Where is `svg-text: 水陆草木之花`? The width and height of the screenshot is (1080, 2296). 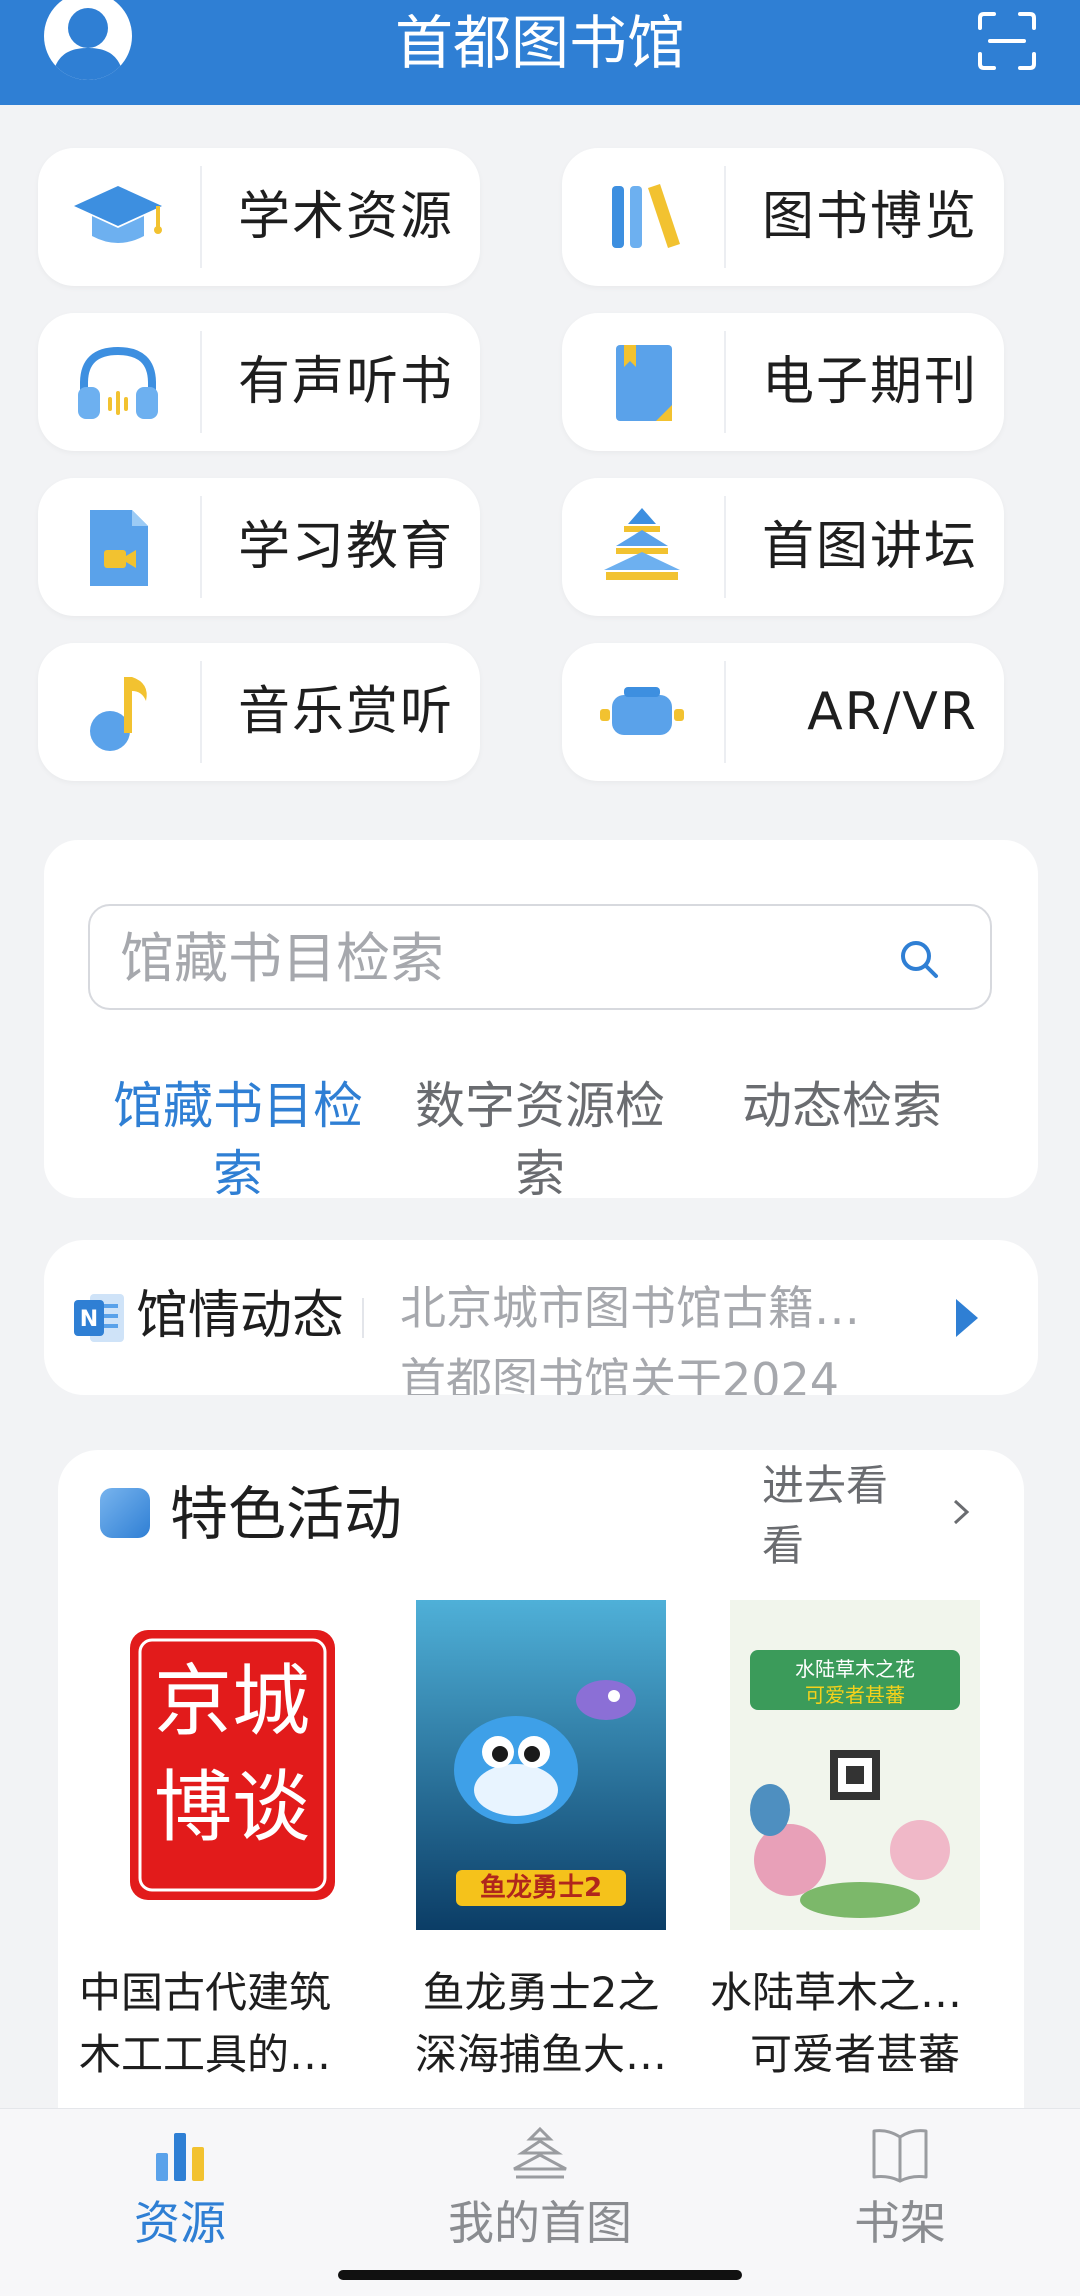
svg-text: 水陆草木之花 is located at coordinates (855, 1669).